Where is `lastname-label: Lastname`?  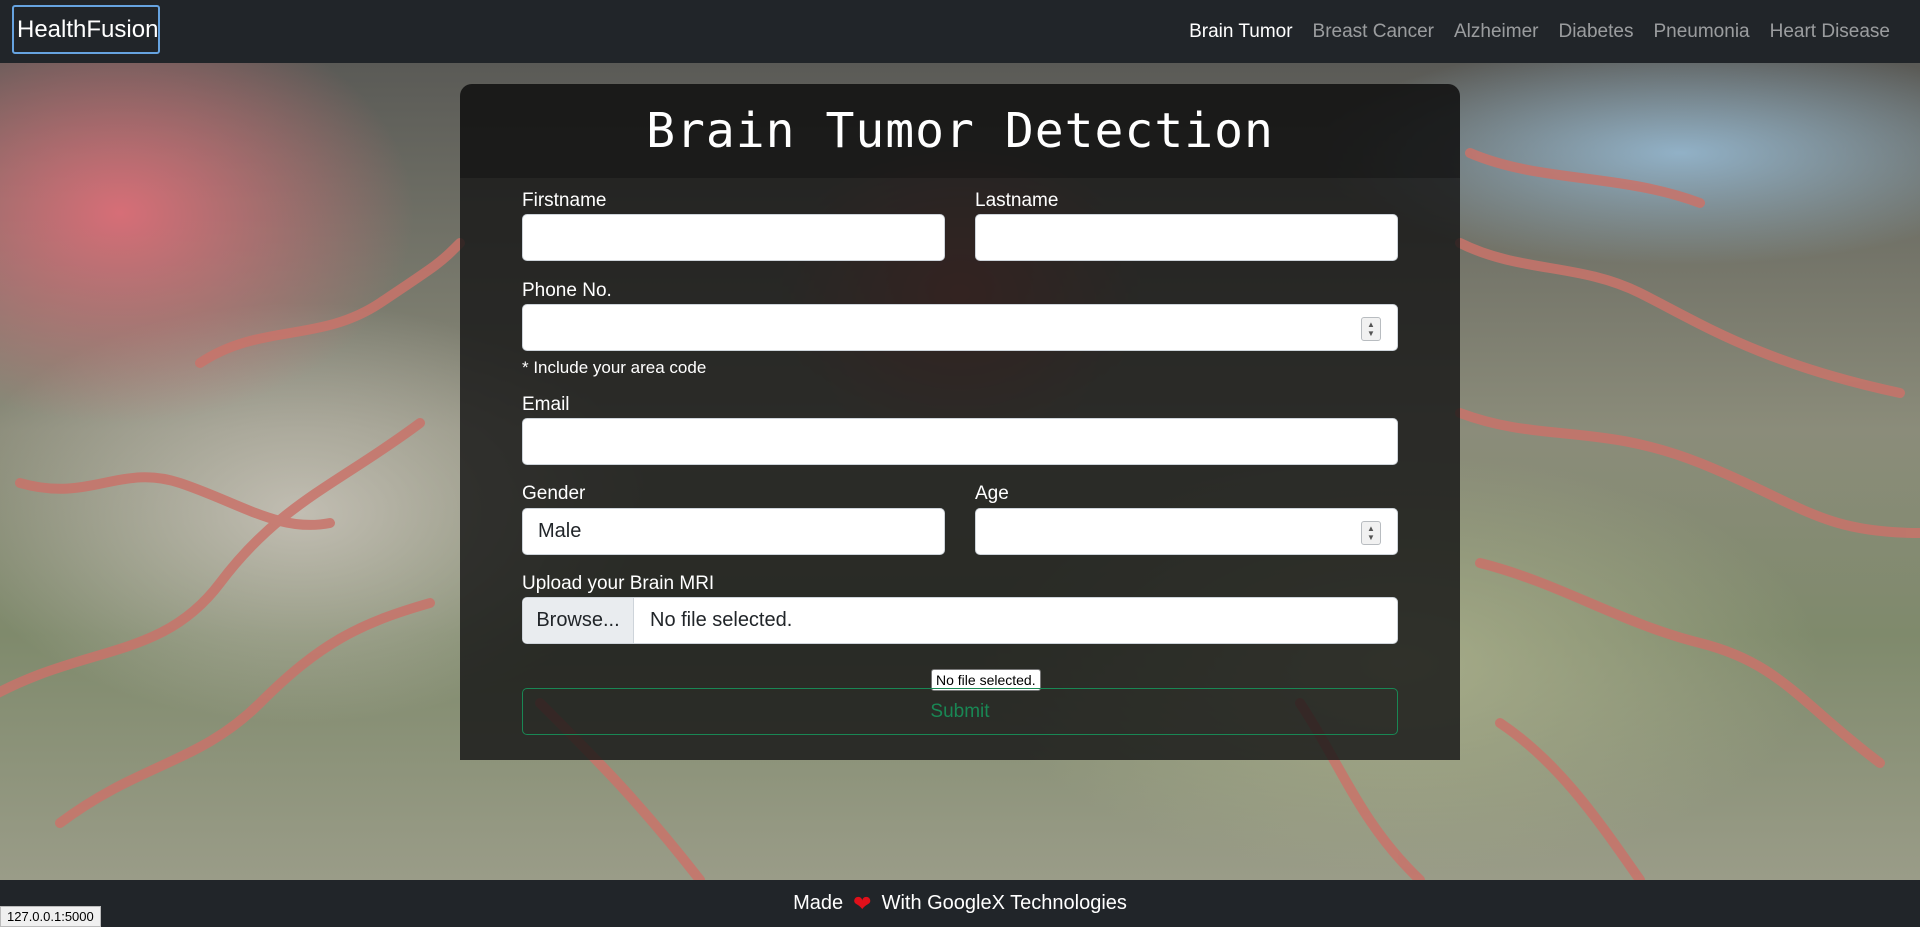 lastname-label: Lastname is located at coordinates (1017, 200).